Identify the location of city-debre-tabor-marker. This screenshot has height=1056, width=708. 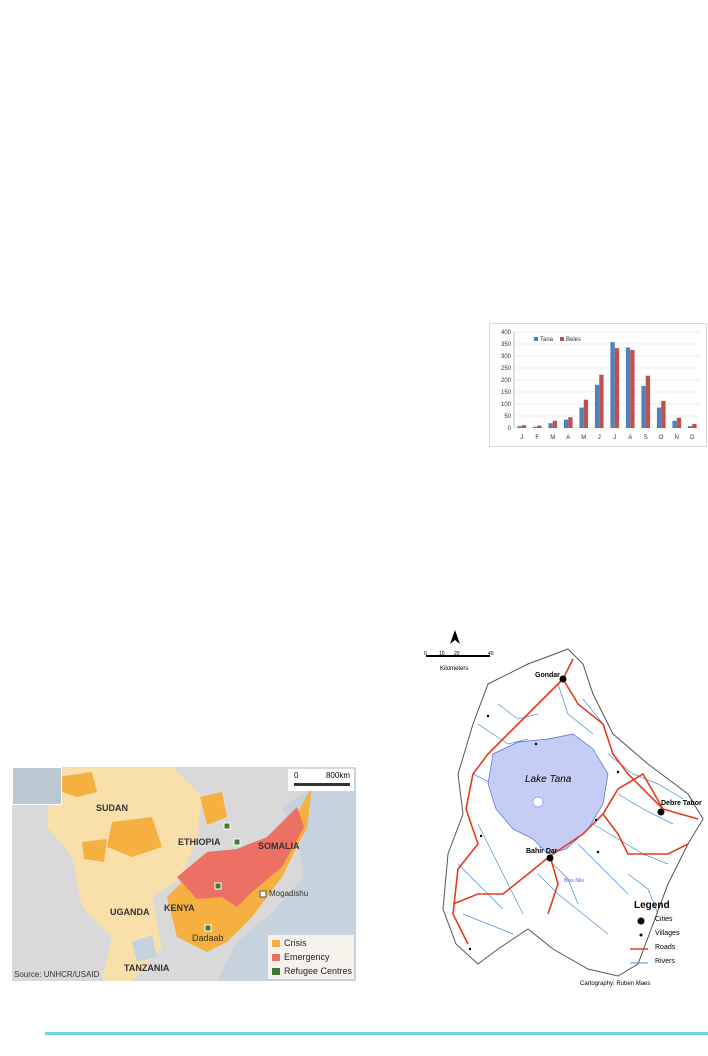
(661, 812).